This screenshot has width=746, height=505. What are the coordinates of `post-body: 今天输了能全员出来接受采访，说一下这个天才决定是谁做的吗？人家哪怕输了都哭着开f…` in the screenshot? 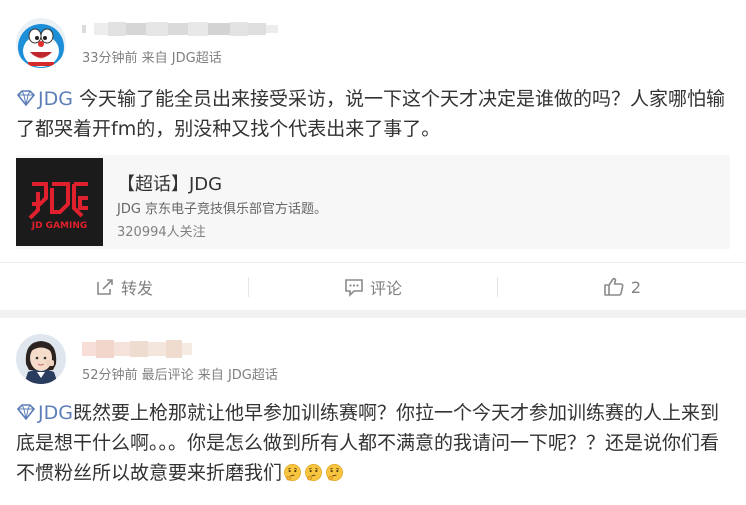 It's located at (371, 114).